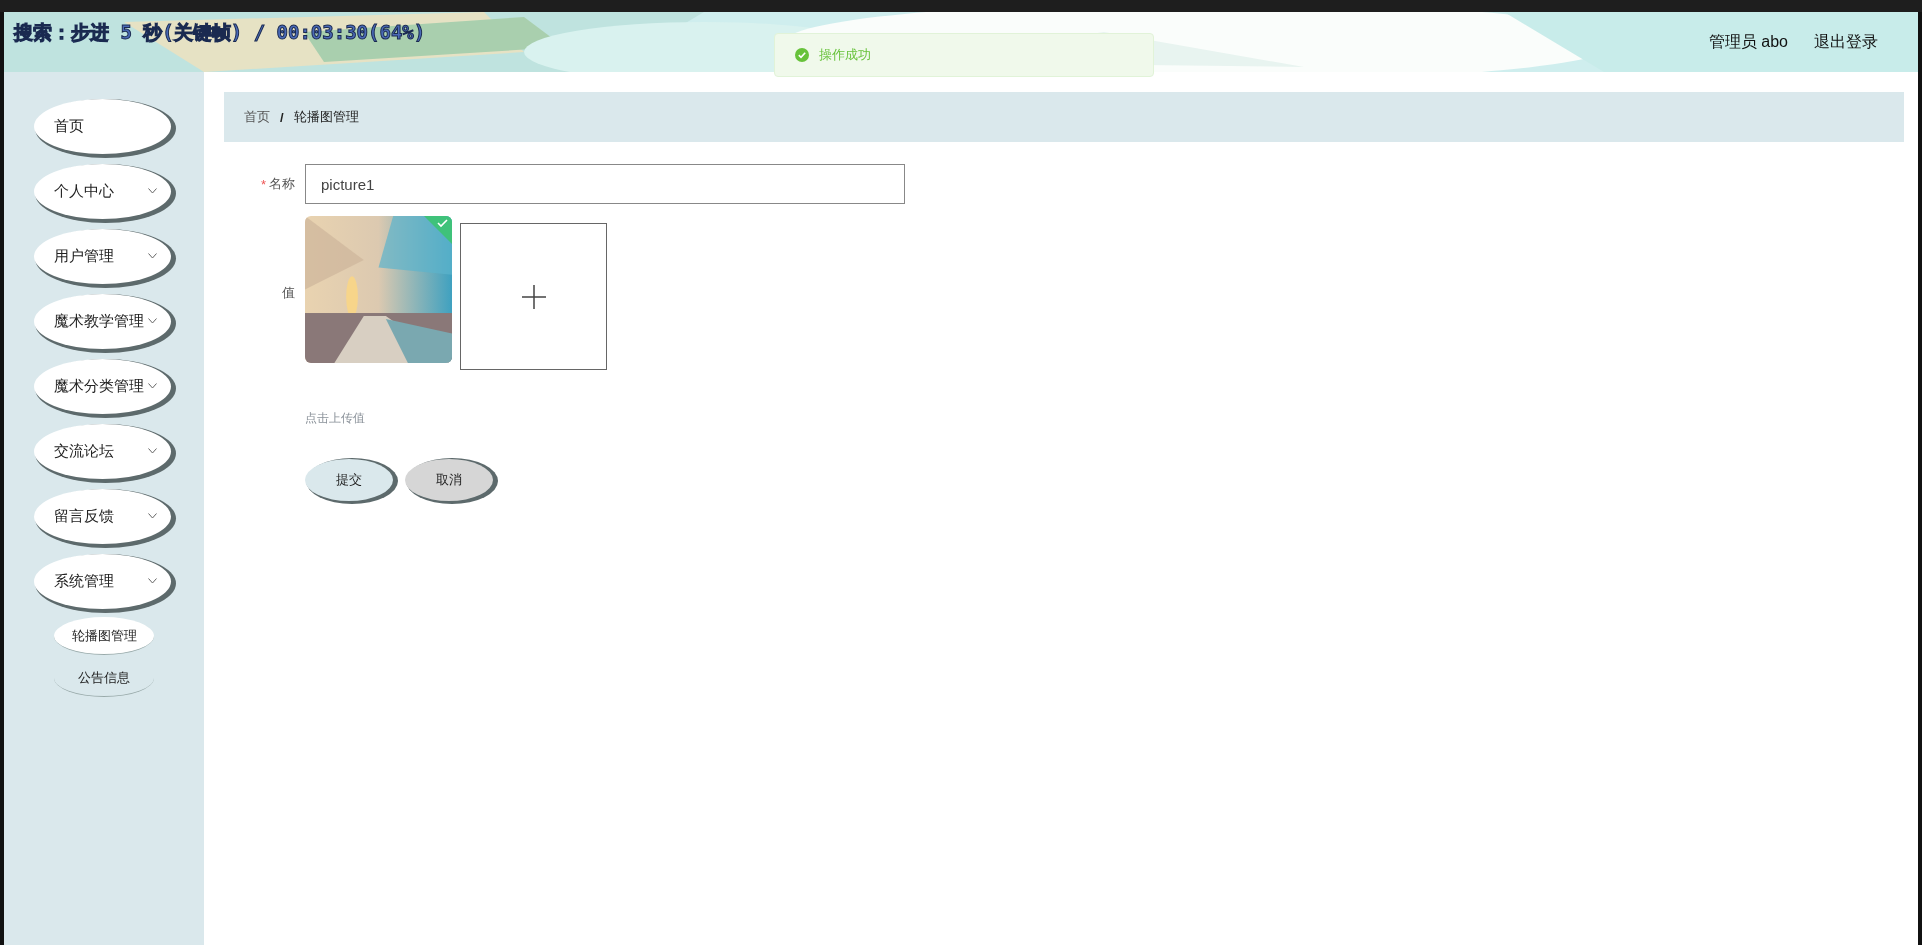 This screenshot has width=1922, height=945. I want to click on plus-icon, so click(533, 296).